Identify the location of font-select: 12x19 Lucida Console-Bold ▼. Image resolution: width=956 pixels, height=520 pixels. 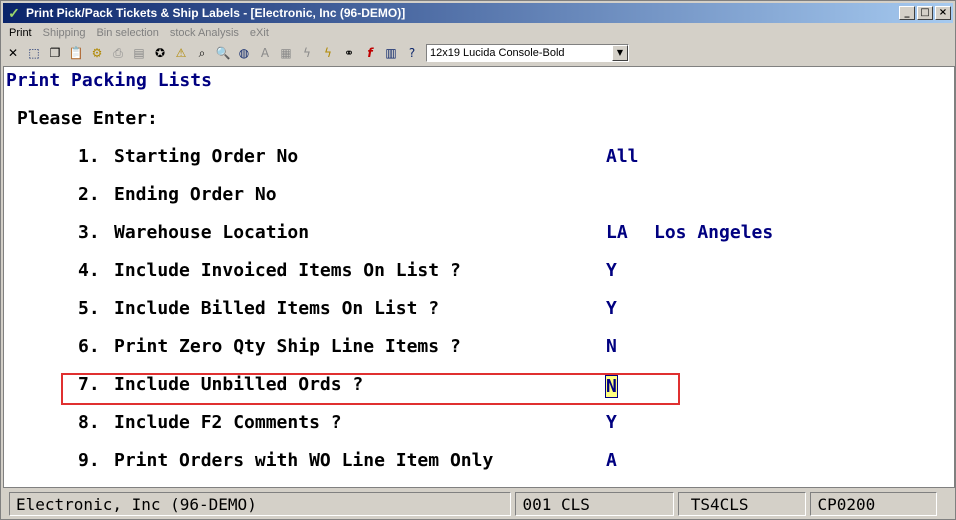
(527, 53).